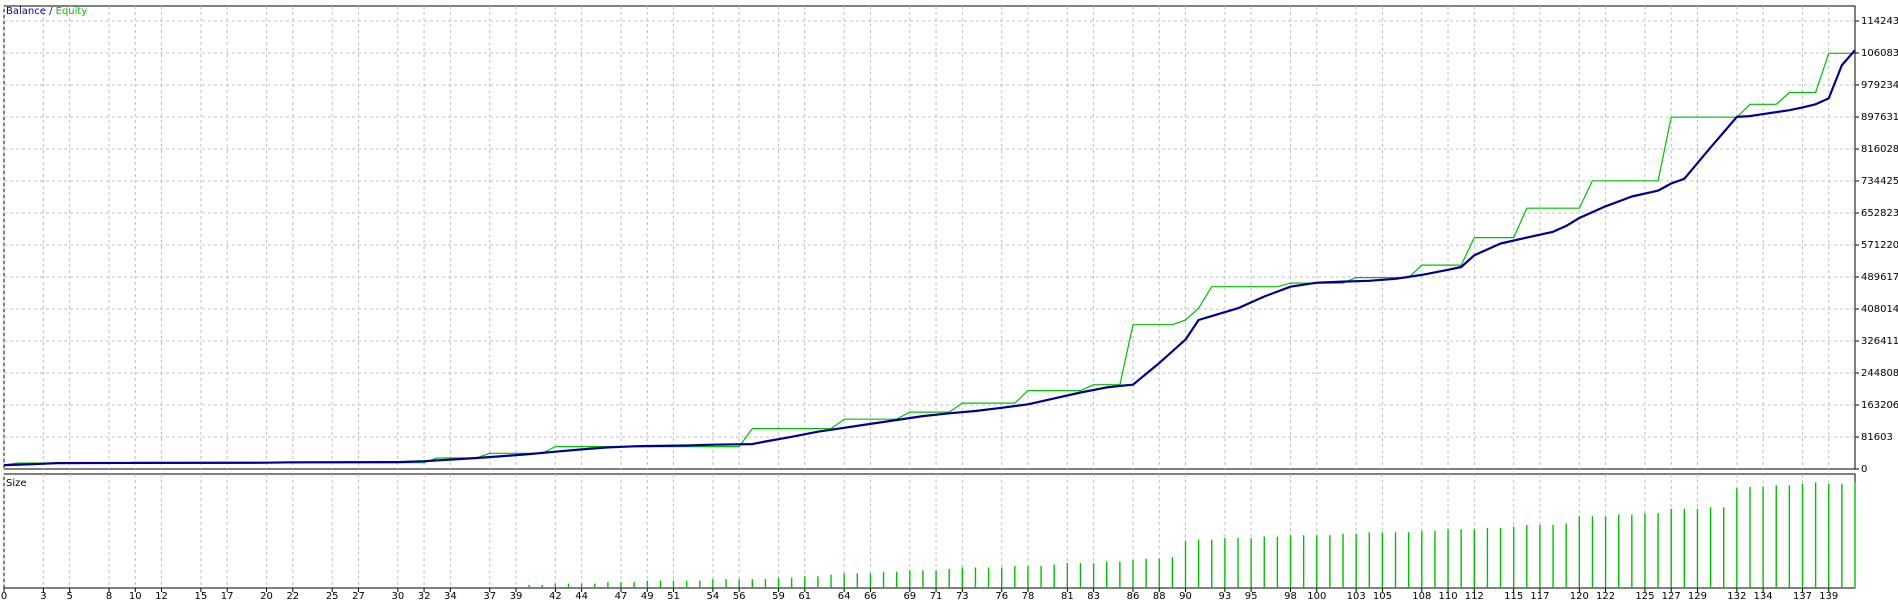 The image size is (1898, 610). I want to click on x-tick-label: 76, so click(1001, 596).